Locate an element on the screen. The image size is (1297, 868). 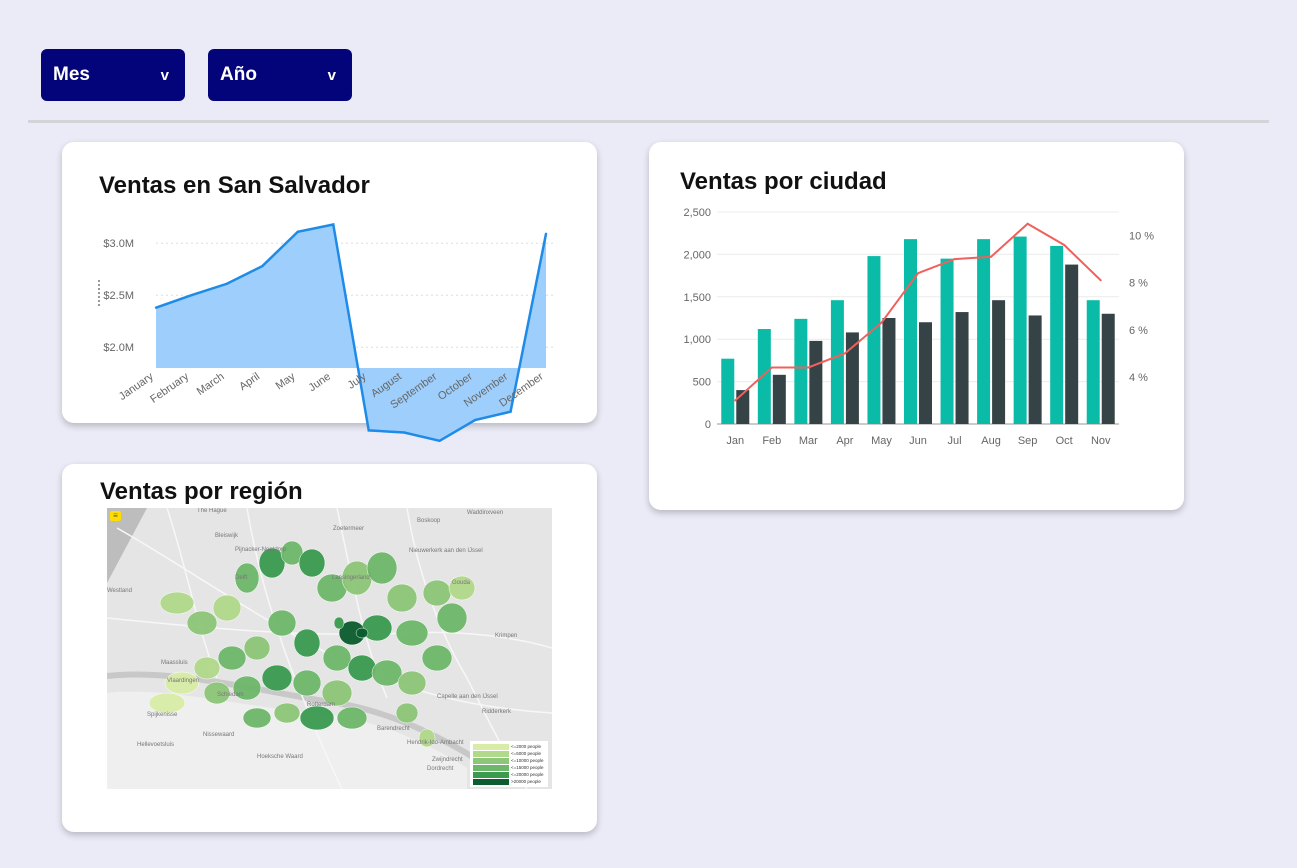
place-label: Hoeksche Waard is located at coordinates (280, 757).